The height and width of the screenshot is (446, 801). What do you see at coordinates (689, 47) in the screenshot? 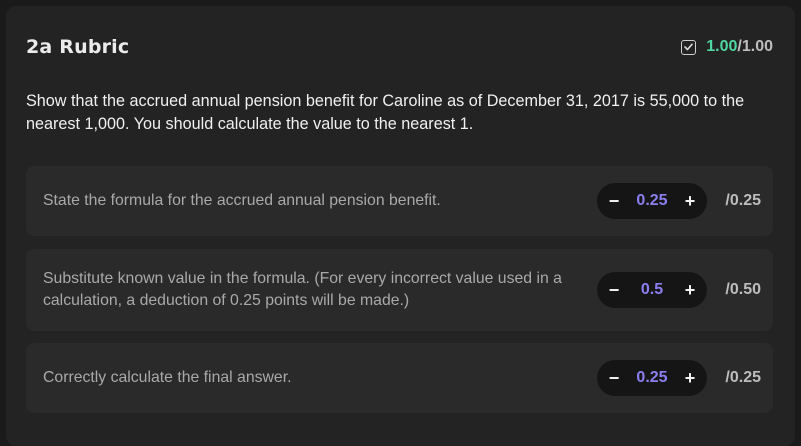
I see `checkbox-checked-icon` at bounding box center [689, 47].